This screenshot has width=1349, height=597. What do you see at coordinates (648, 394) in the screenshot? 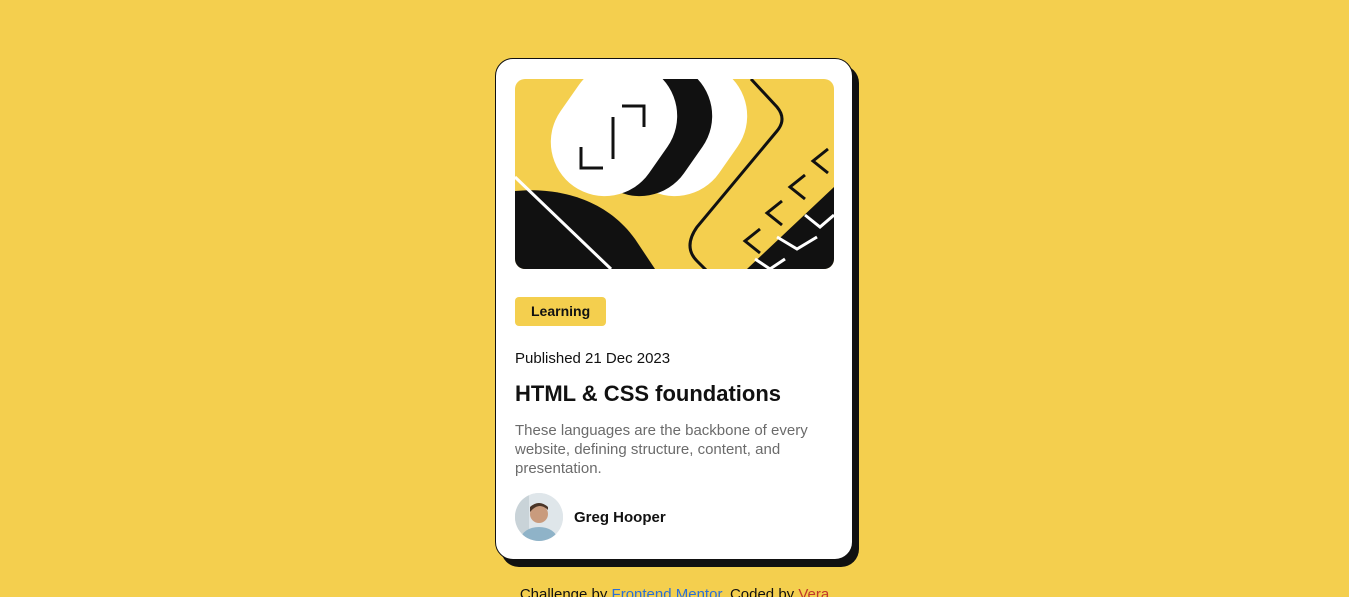
I see `card-title: HTML & CSS foundations` at bounding box center [648, 394].